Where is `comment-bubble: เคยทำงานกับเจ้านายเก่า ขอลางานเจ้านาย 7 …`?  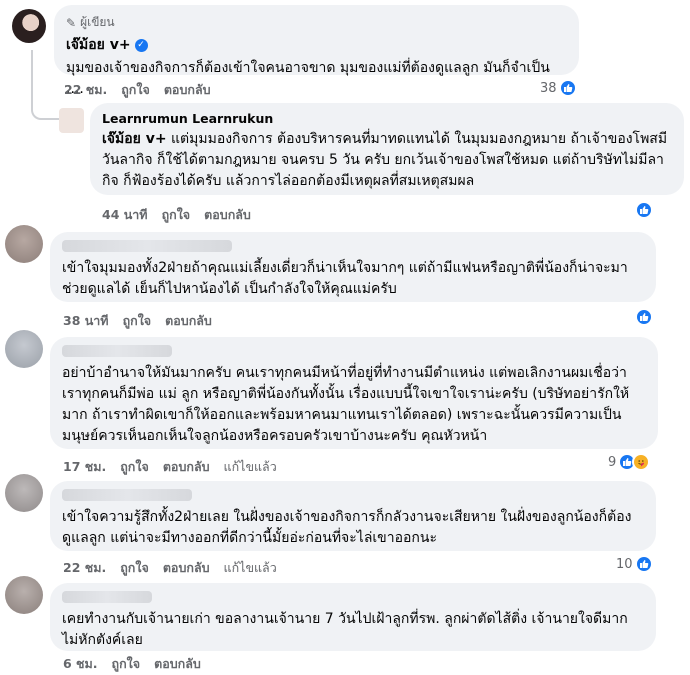 comment-bubble: เคยทำงานกับเจ้านายเก่า ขอลางานเจ้านาย 7 … is located at coordinates (353, 617).